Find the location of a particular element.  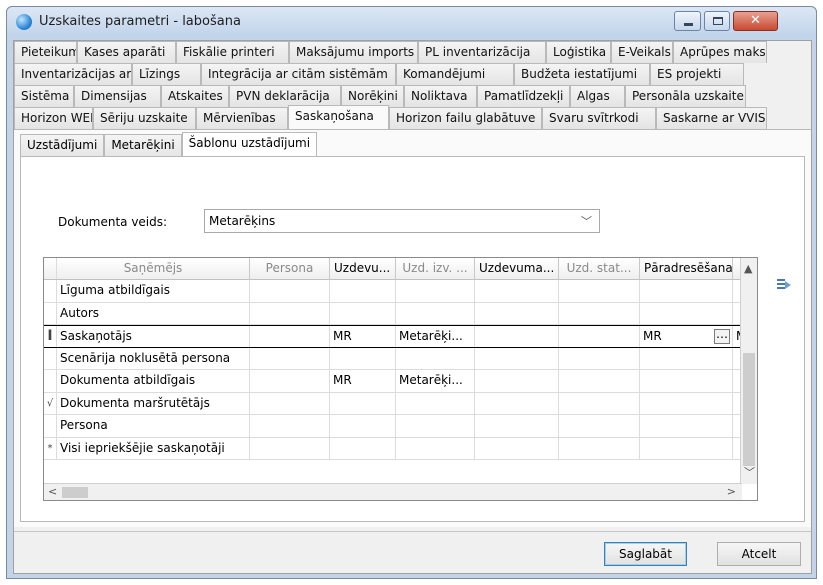

table-row: √ Dokumenta maršrutētājs is located at coordinates (400, 403).